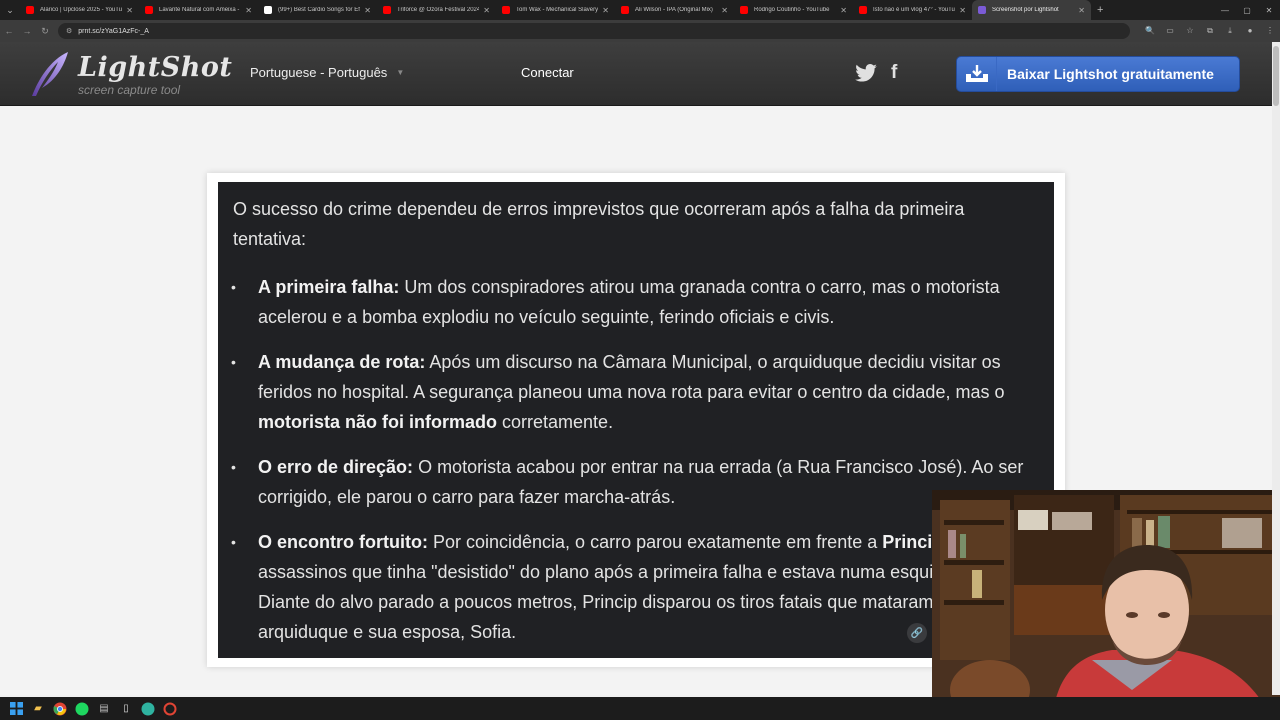 The height and width of the screenshot is (720, 1280). I want to click on tab-title: Alarico | Upclose 2025 - YouTube, so click(81, 10).